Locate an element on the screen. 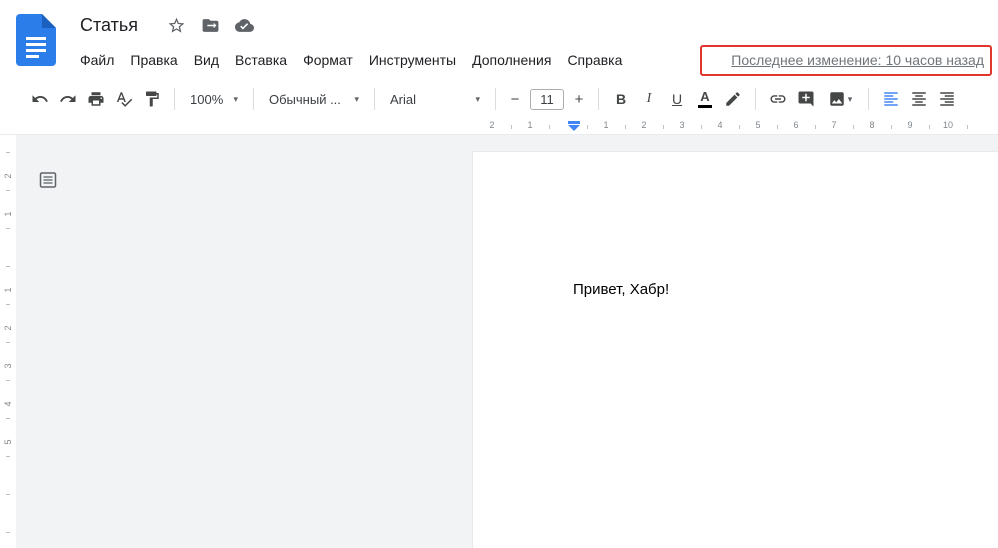 This screenshot has width=998, height=548. align-center-button is located at coordinates (919, 99).